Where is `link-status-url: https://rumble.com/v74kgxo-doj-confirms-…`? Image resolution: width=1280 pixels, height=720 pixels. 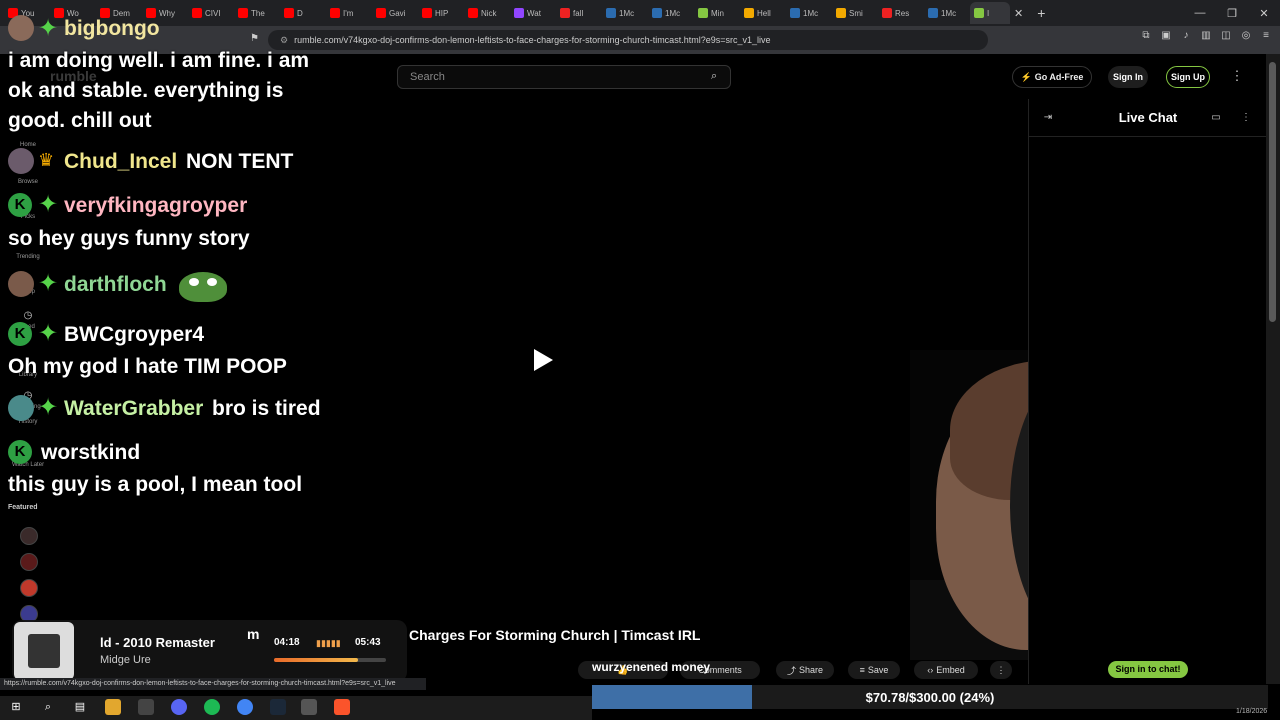
link-status-url: https://rumble.com/v74kgxo-doj-confirms-… is located at coordinates (213, 684).